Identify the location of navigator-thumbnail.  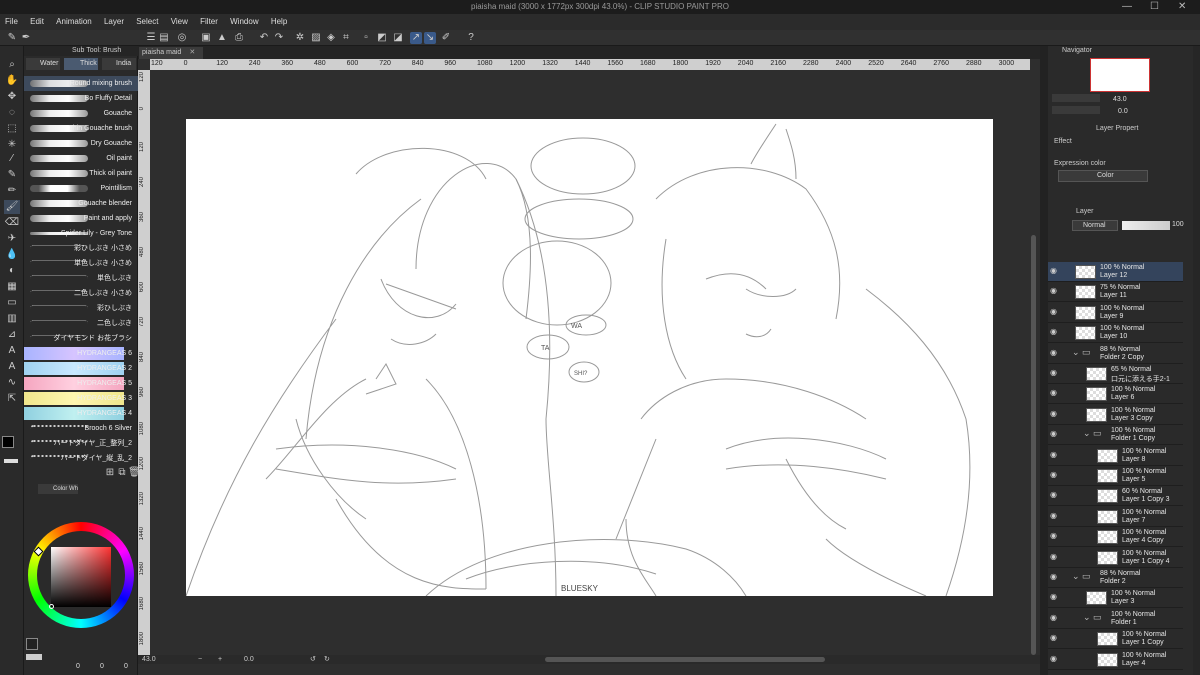
(1120, 75).